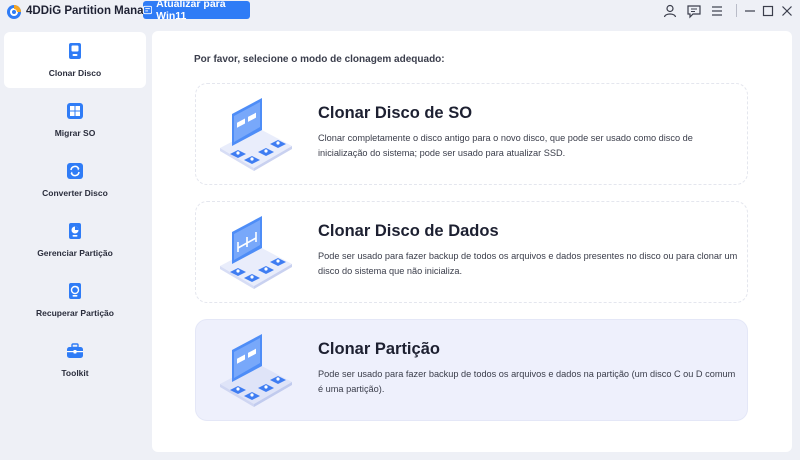  I want to click on sidebar-item-label: Toolkit, so click(75, 373).